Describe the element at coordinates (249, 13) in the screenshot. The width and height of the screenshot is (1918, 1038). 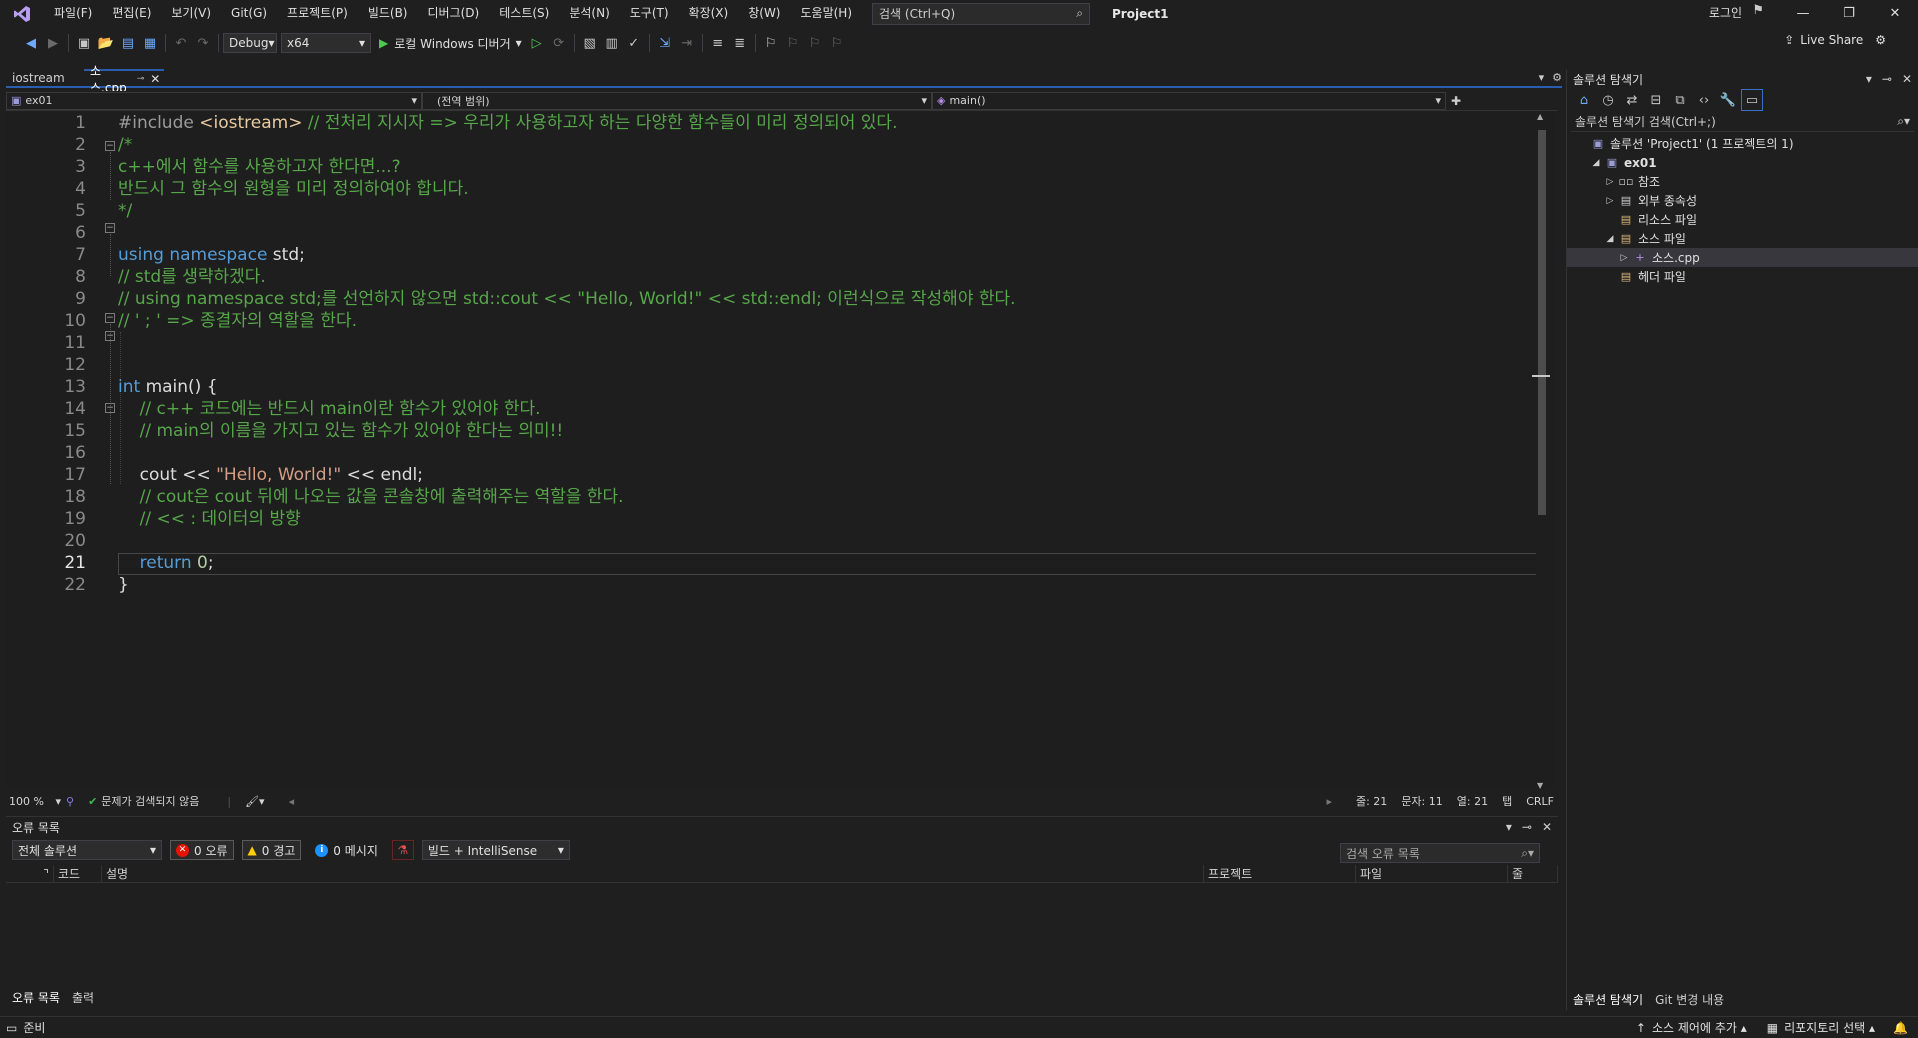
I see `menu-item: Git(G)` at that location.